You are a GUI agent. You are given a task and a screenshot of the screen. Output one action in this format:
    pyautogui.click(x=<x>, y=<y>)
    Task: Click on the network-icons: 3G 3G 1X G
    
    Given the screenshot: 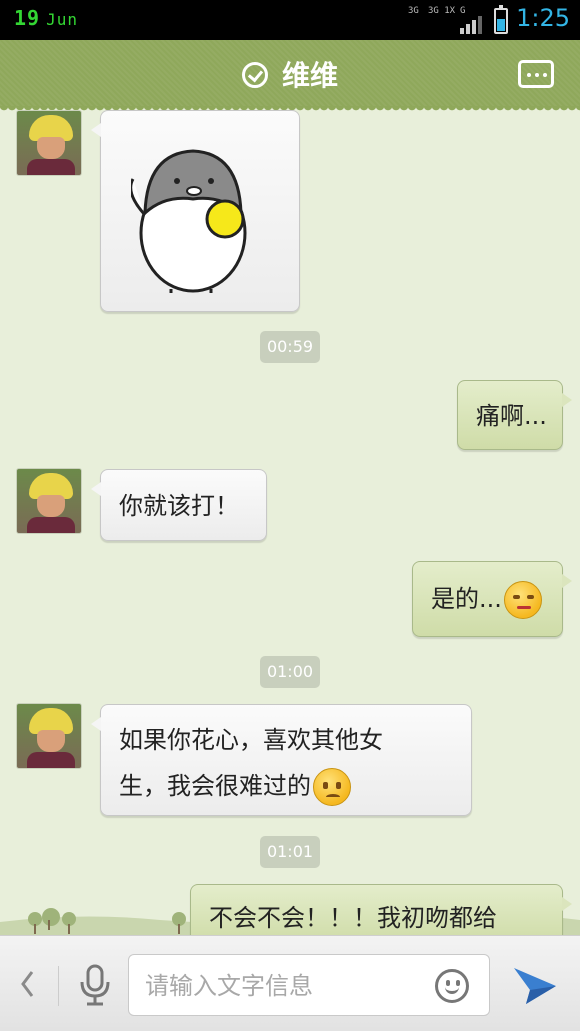 What is the action you would take?
    pyautogui.click(x=448, y=20)
    